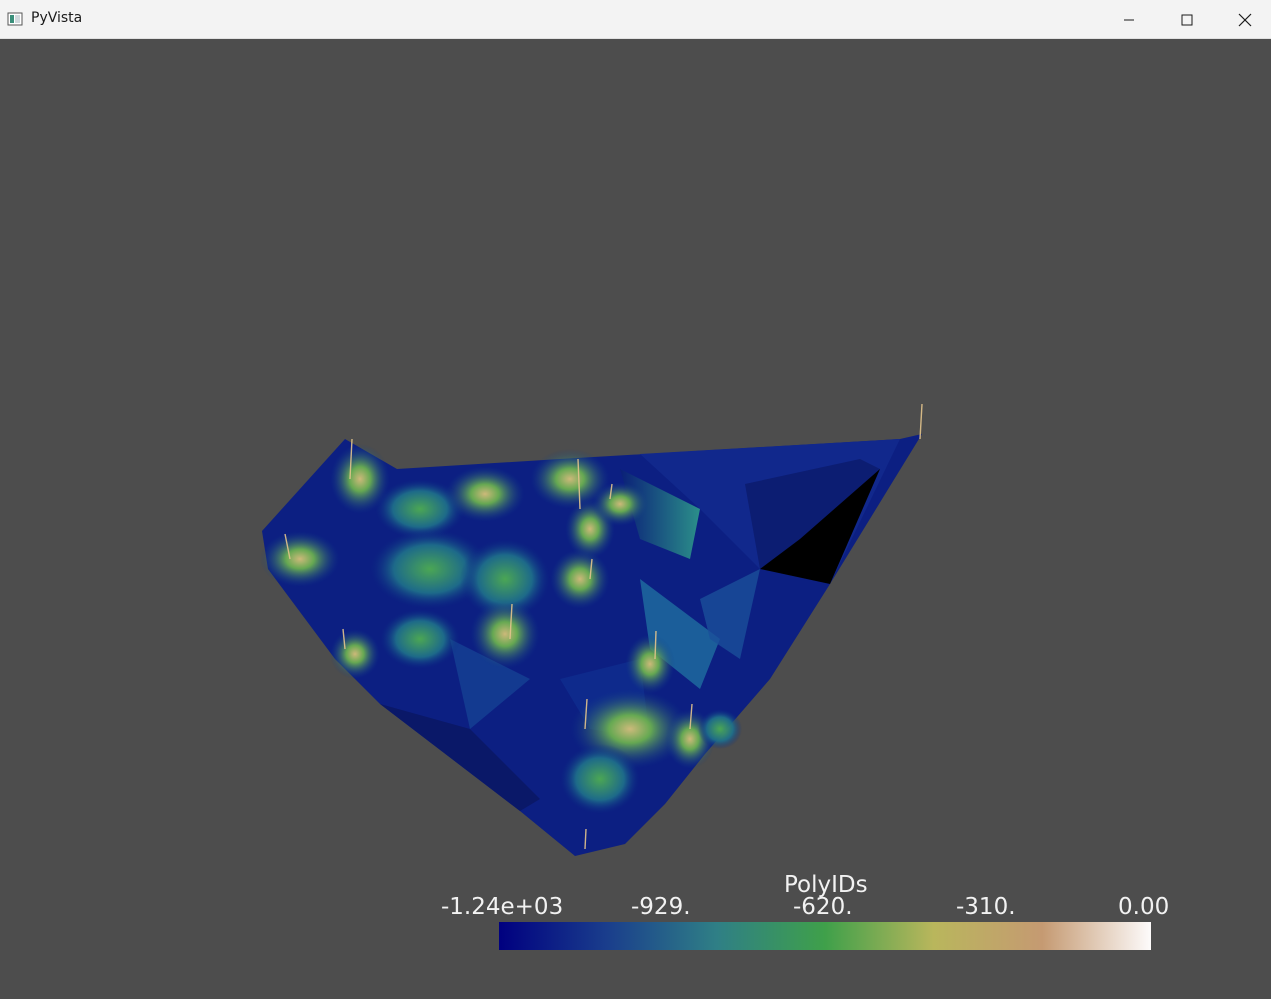 The image size is (1271, 999). I want to click on minimize-button, so click(1129, 19).